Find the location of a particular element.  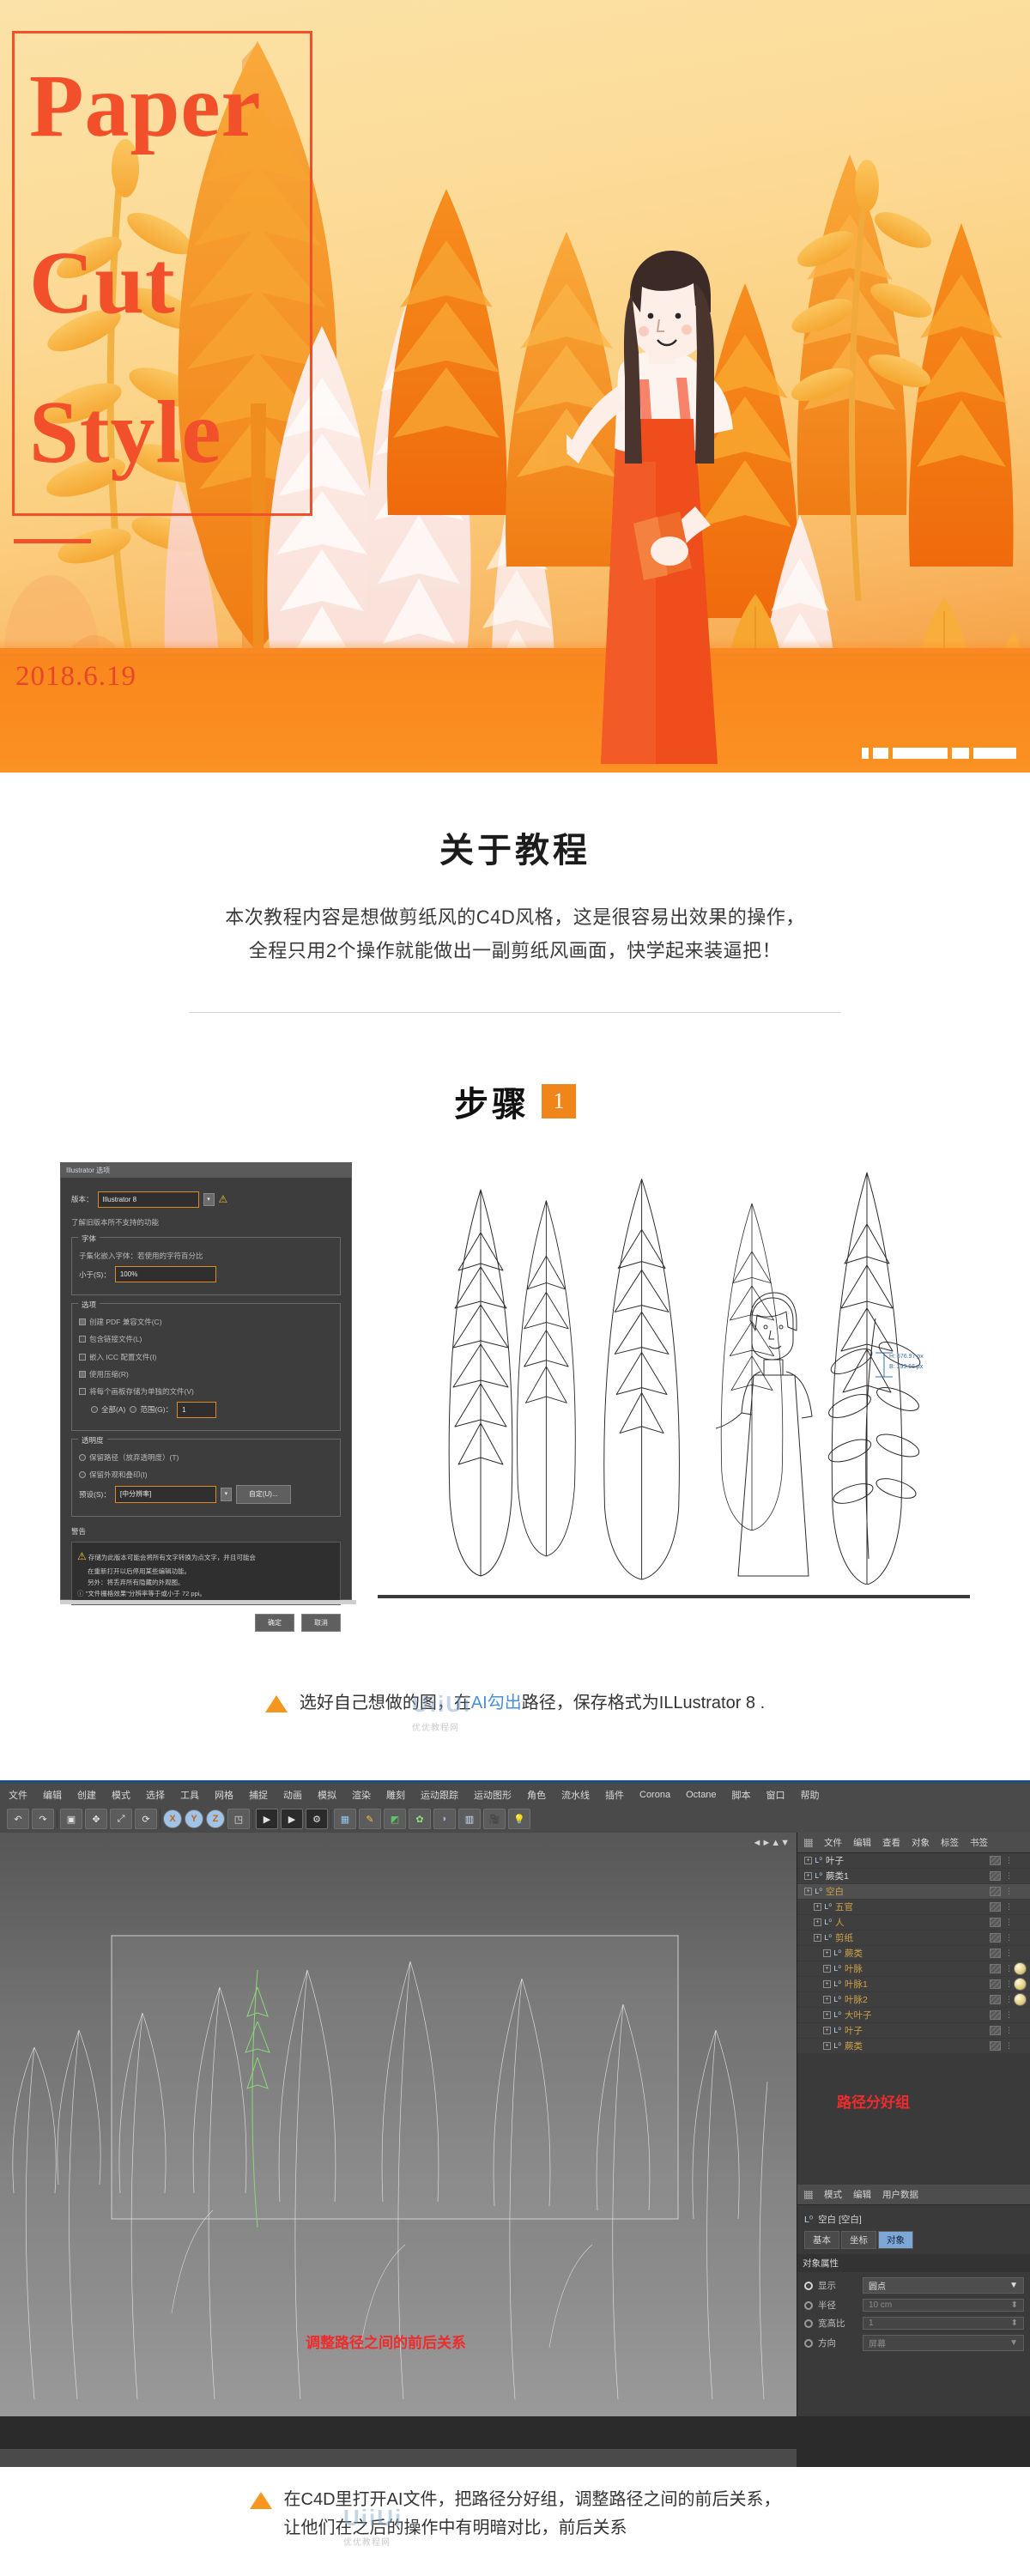

undo-icon: ↶ is located at coordinates (18, 1819).